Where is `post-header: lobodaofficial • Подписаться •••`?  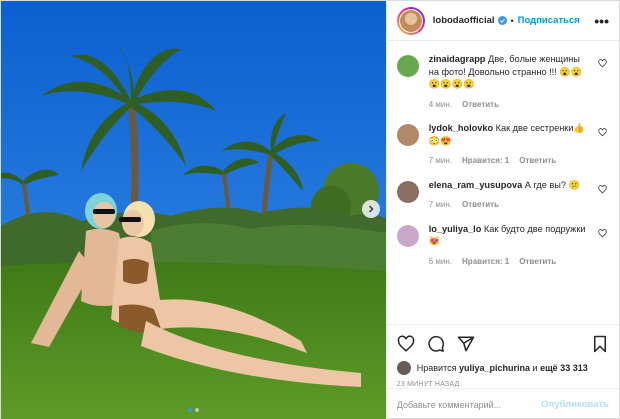 post-header: lobodaofficial • Подписаться ••• is located at coordinates (502, 21).